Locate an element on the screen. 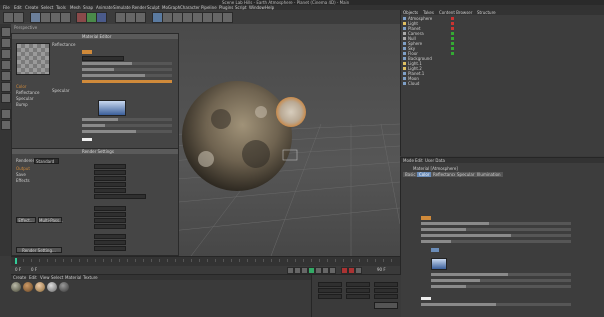  tab-content-browser: Content Browser is located at coordinates (455, 12).